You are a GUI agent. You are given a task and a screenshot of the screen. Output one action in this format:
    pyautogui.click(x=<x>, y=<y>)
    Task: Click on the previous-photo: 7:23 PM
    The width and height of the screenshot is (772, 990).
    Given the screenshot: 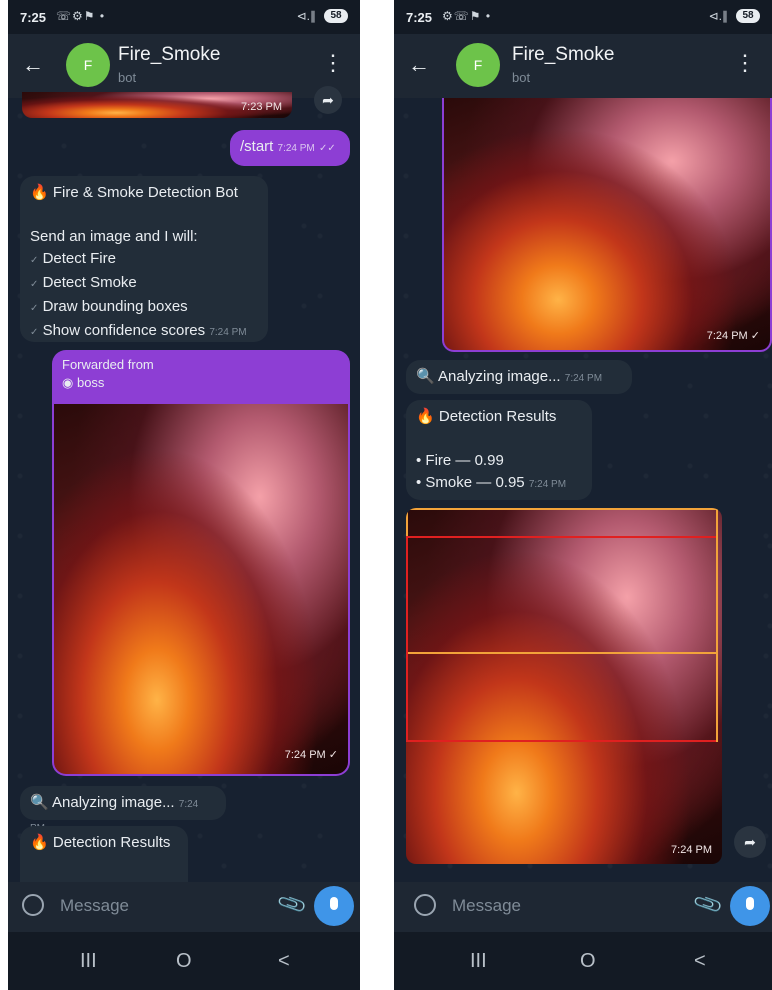 What is the action you would take?
    pyautogui.click(x=157, y=105)
    